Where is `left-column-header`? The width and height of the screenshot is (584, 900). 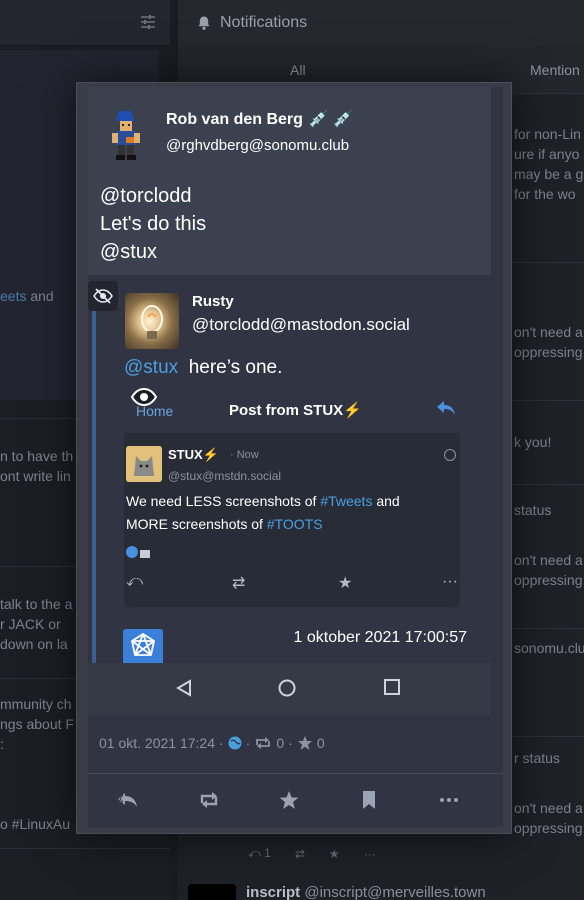
left-column-header is located at coordinates (85, 23).